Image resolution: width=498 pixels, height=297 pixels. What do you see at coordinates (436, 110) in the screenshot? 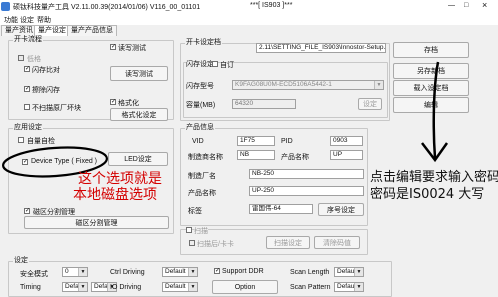
I see `arrow-shaft` at bounding box center [436, 110].